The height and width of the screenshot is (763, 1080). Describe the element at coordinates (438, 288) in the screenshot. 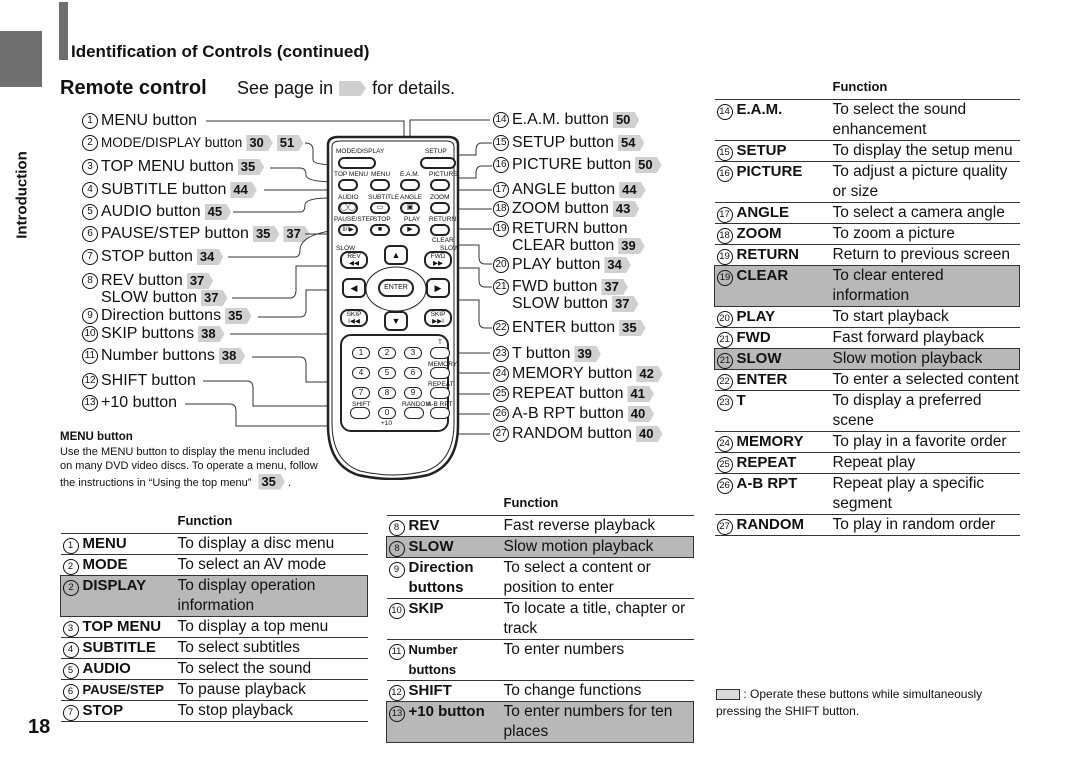

I see `right-arrow-button: ▶` at that location.